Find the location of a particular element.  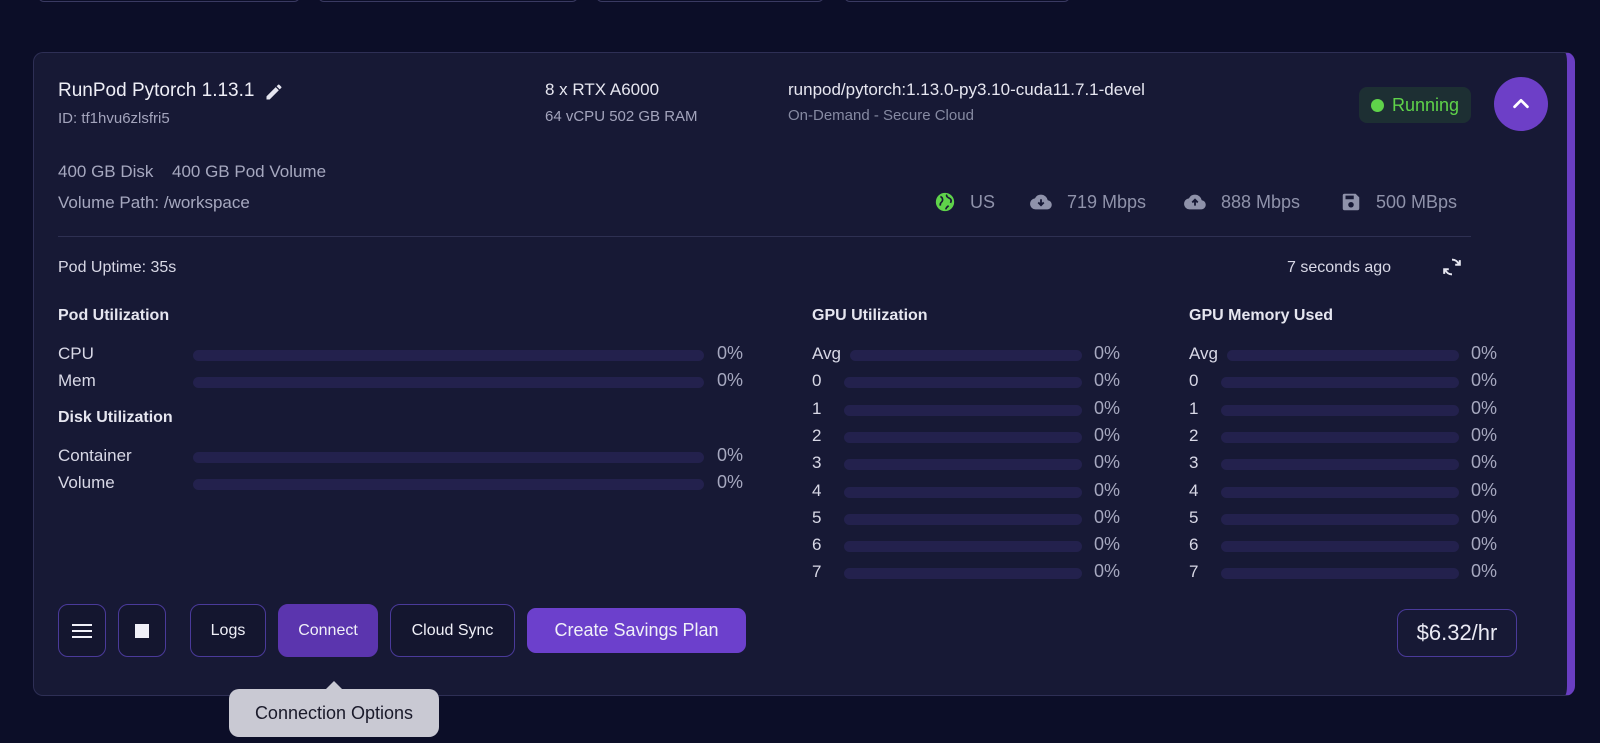

gpu-memory-row-label: Avg is located at coordinates (1203, 353).